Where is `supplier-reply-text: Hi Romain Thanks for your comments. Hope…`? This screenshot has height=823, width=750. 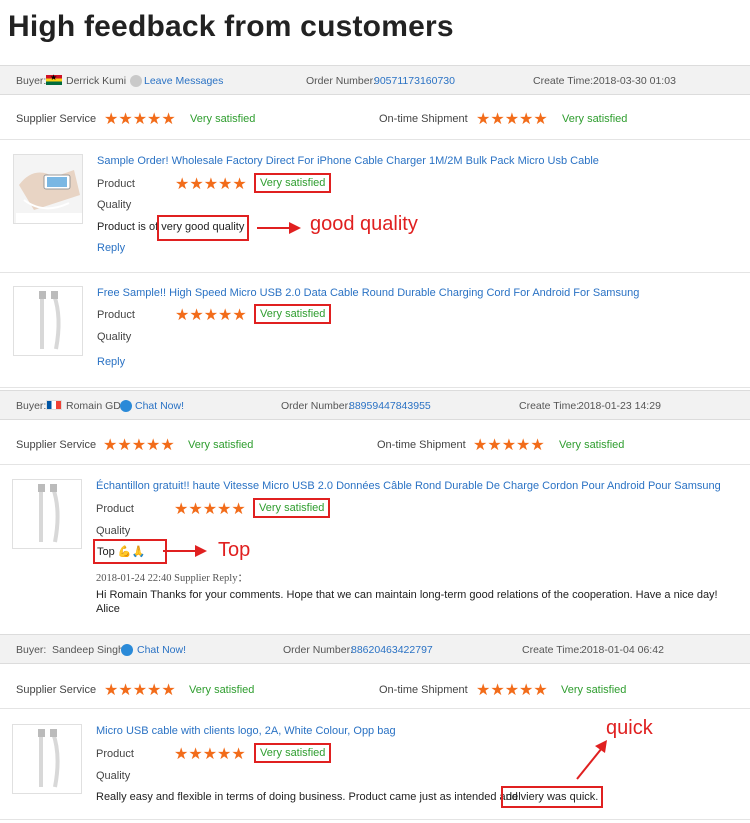
supplier-reply-text: Hi Romain Thanks for your comments. Hope… is located at coordinates (407, 595).